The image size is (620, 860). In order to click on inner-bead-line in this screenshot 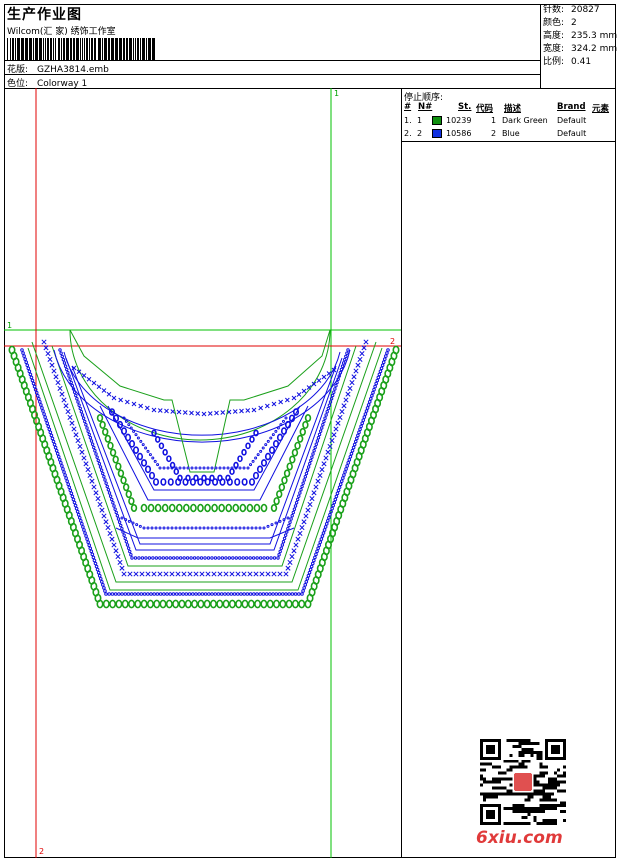, I will do `click(133, 523)`.